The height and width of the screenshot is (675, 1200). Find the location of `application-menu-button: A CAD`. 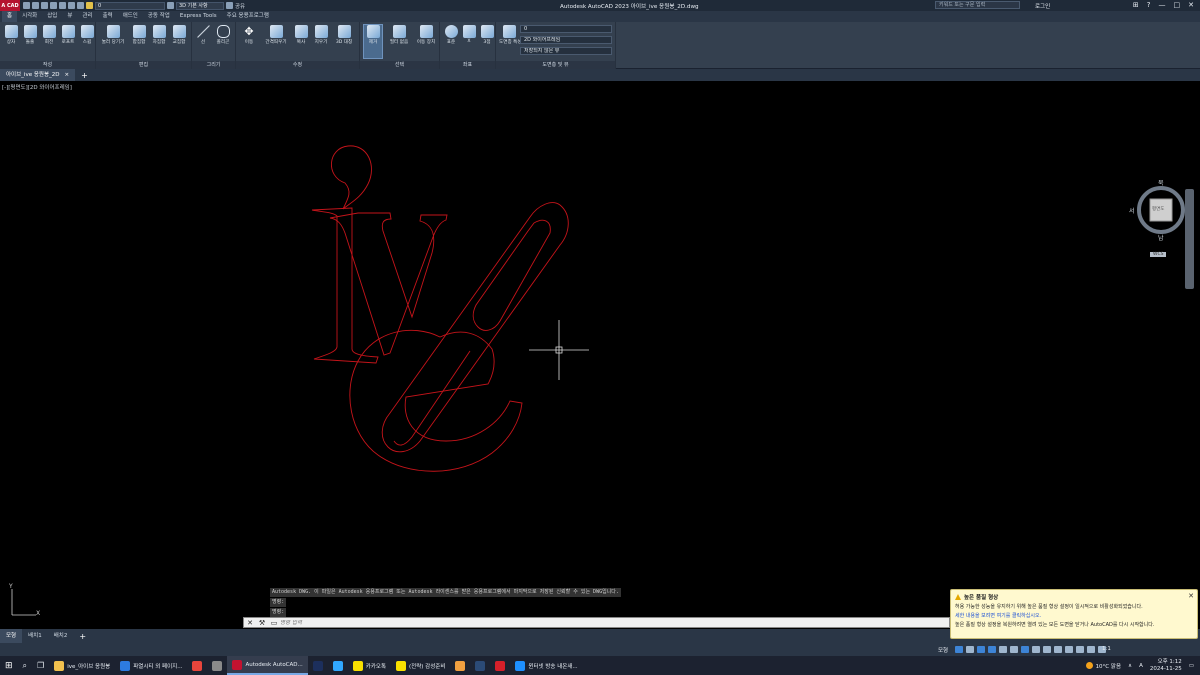

application-menu-button: A CAD is located at coordinates (10, 5).